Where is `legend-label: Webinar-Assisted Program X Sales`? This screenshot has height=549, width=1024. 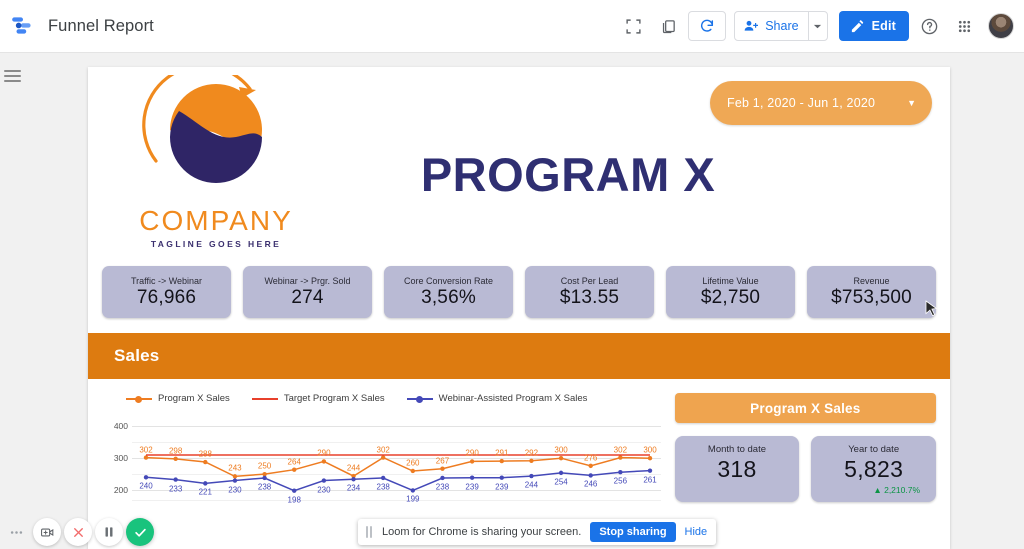 legend-label: Webinar-Assisted Program X Sales is located at coordinates (513, 398).